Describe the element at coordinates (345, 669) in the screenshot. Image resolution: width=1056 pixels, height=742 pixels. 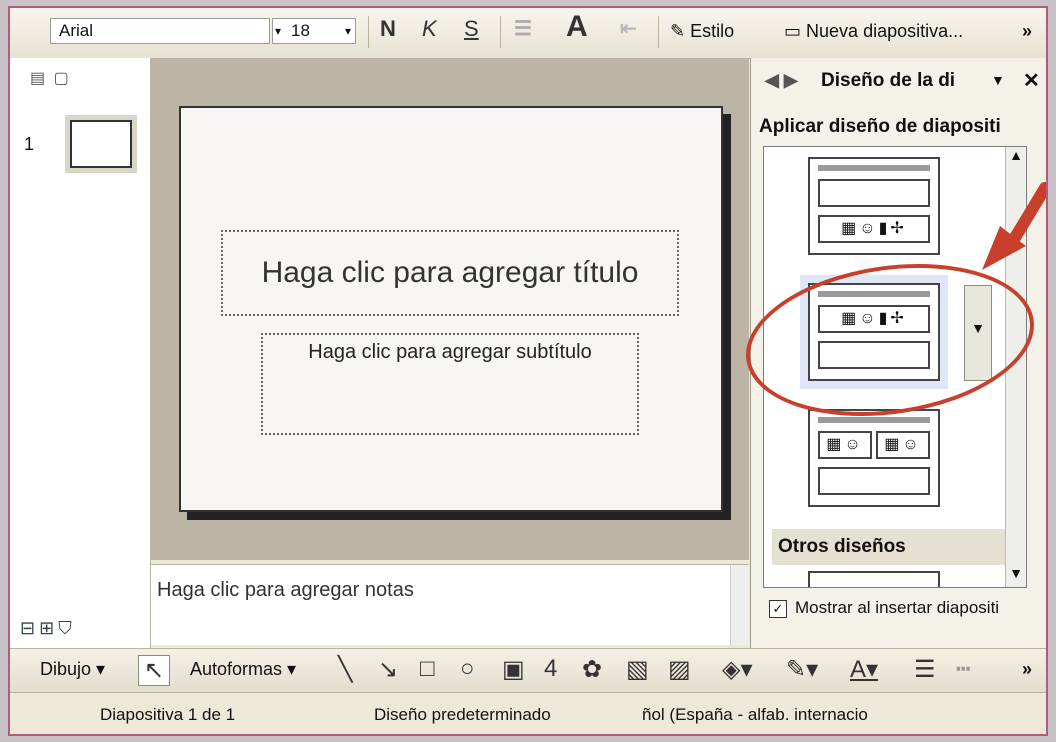
I see `line-tool-icon: ╲` at that location.